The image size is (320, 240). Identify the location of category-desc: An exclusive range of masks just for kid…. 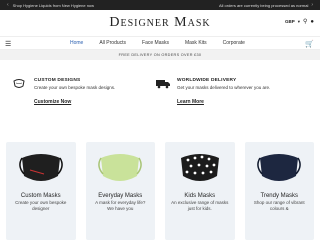
(200, 205).